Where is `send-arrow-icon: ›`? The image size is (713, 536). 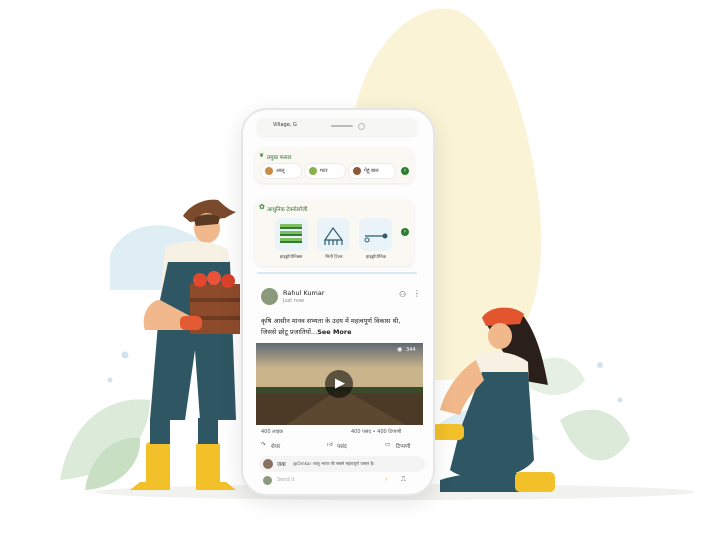
send-arrow-icon: › is located at coordinates (386, 479).